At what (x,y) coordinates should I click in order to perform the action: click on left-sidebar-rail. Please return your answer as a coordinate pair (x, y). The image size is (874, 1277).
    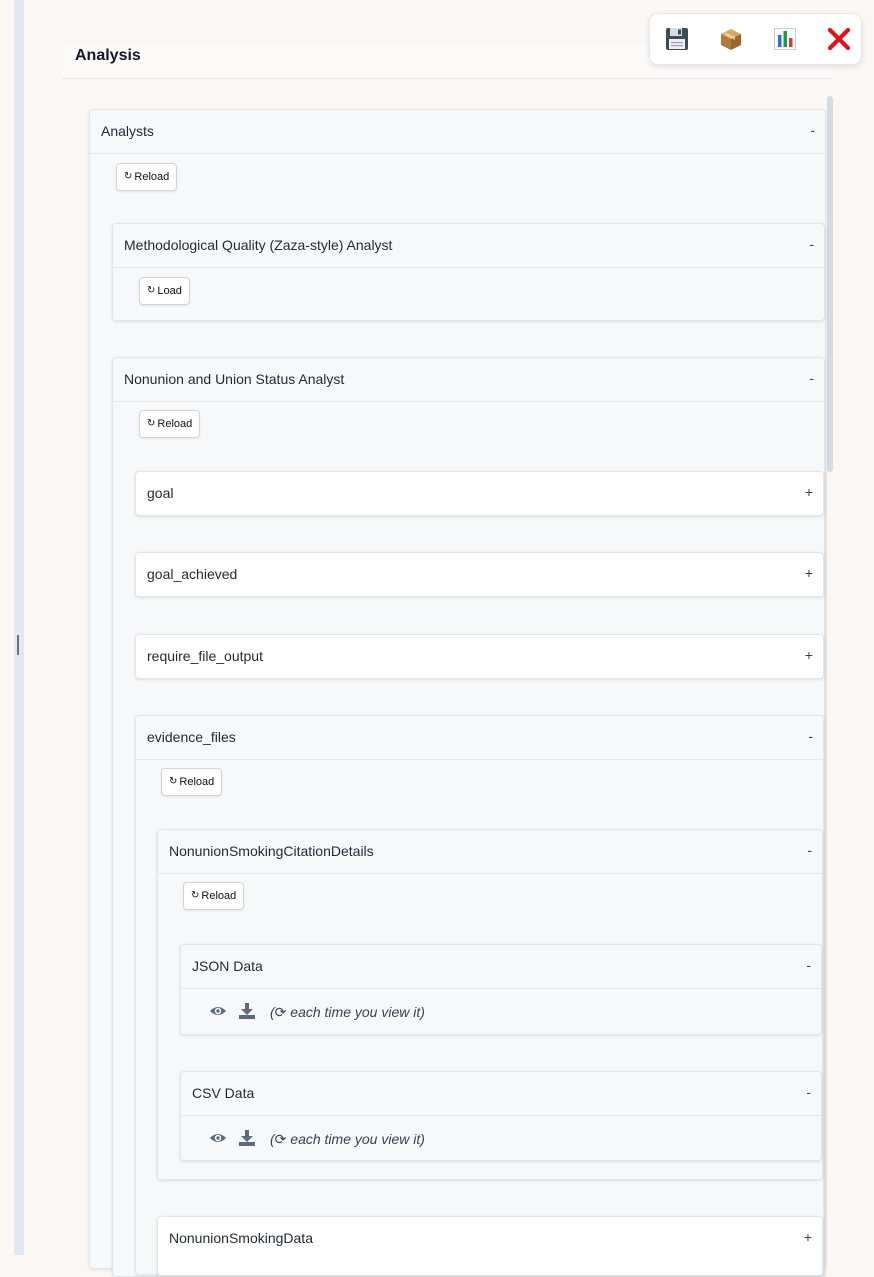
    Looking at the image, I should click on (12, 627).